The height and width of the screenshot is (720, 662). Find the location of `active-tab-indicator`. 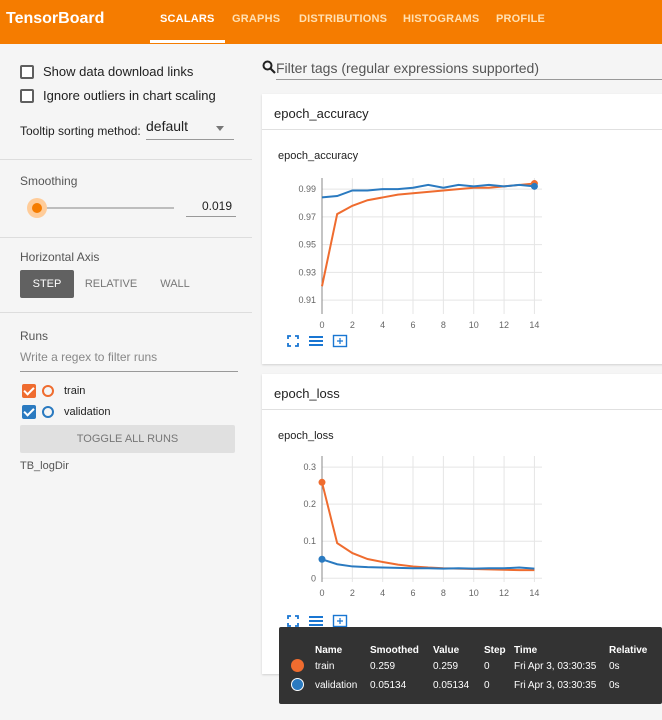

active-tab-indicator is located at coordinates (187, 41).